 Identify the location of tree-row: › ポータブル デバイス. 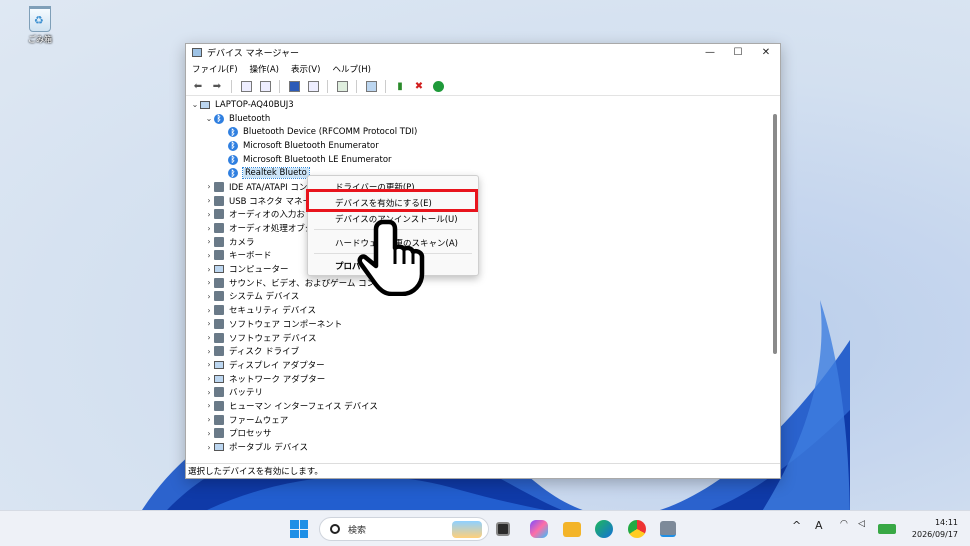
(481, 447).